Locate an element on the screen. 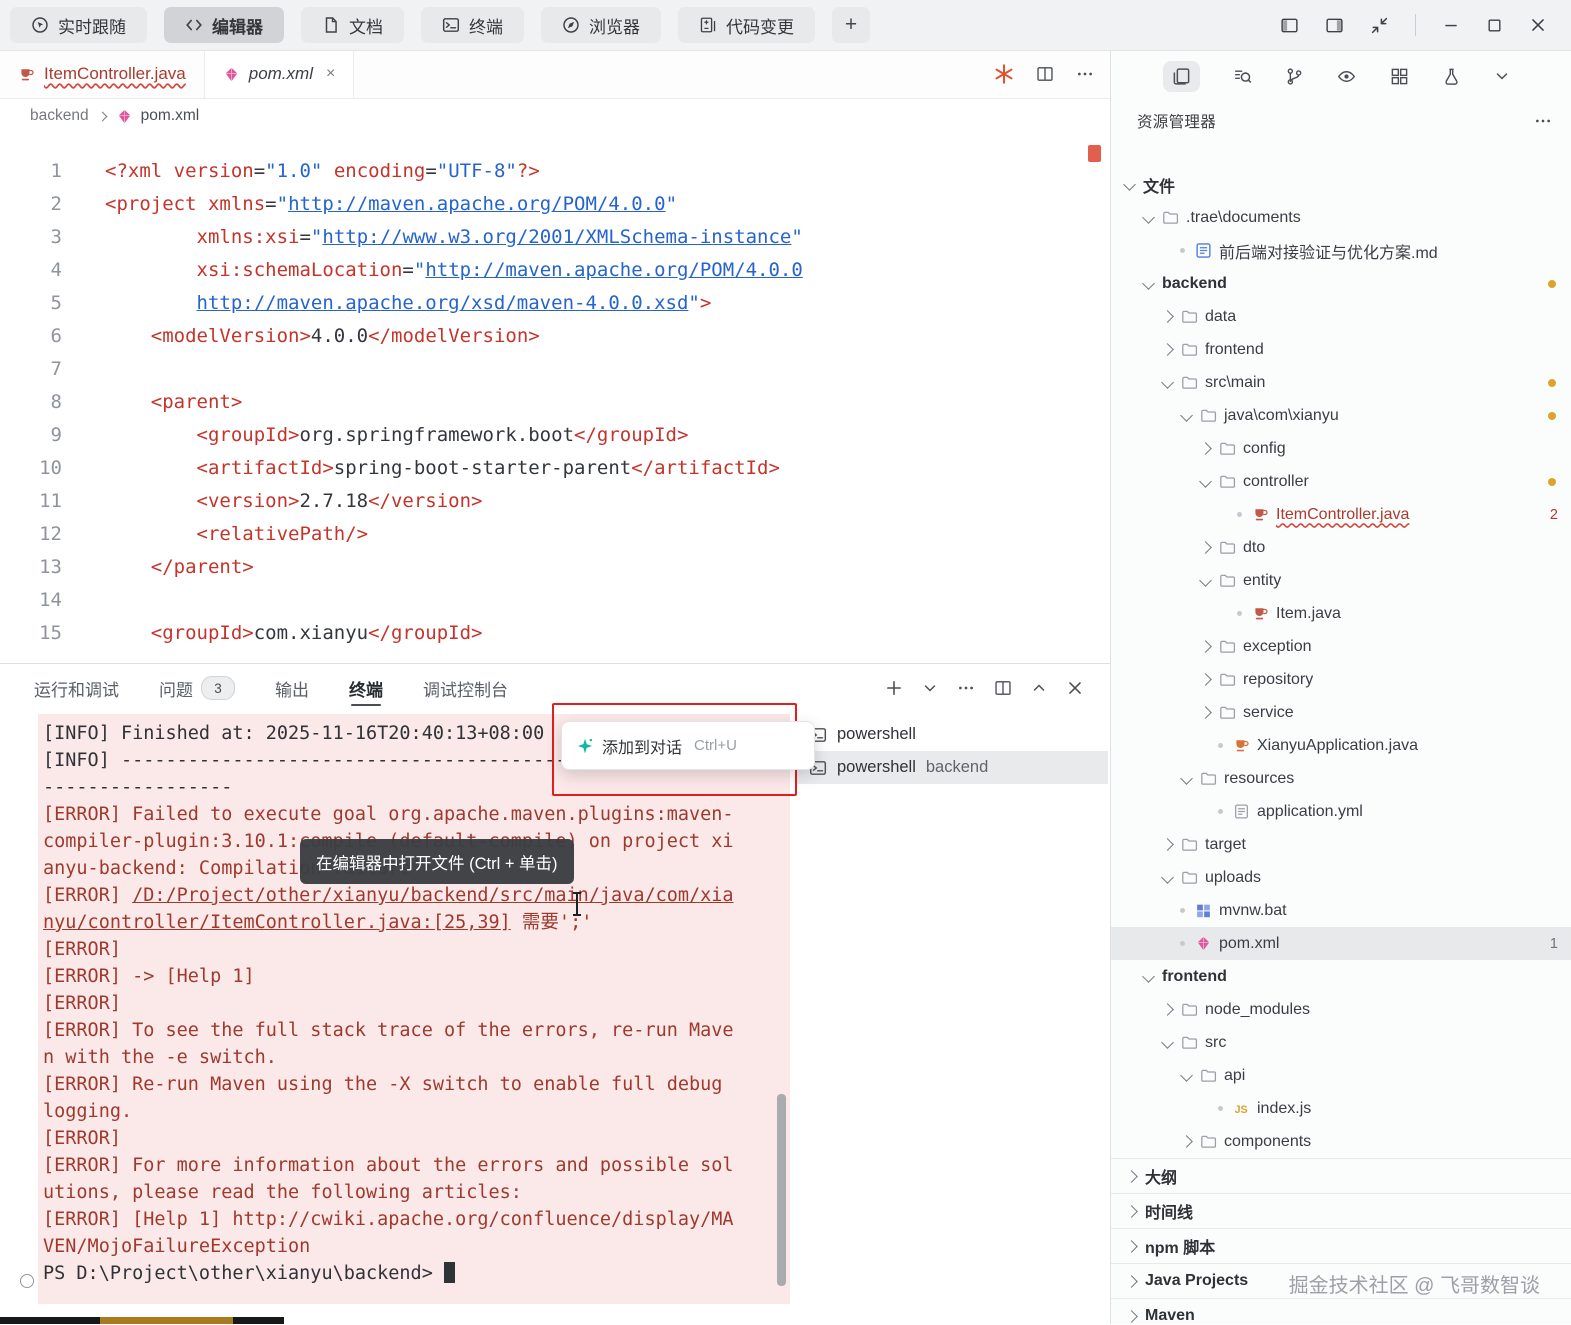 This screenshot has height=1325, width=1571. layout-left-button is located at coordinates (1289, 25).